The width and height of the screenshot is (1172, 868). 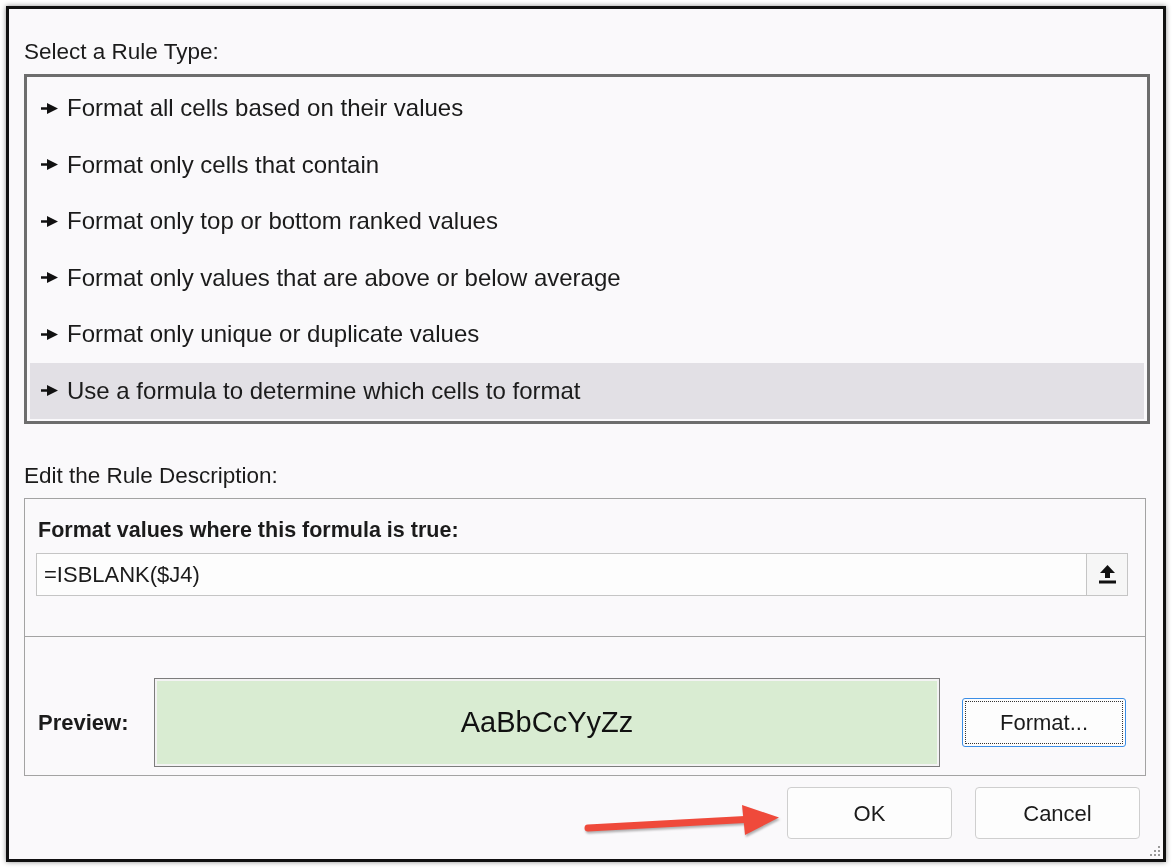 What do you see at coordinates (587, 390) in the screenshot?
I see `rule-type-item: Use a formula to determine which cells to format` at bounding box center [587, 390].